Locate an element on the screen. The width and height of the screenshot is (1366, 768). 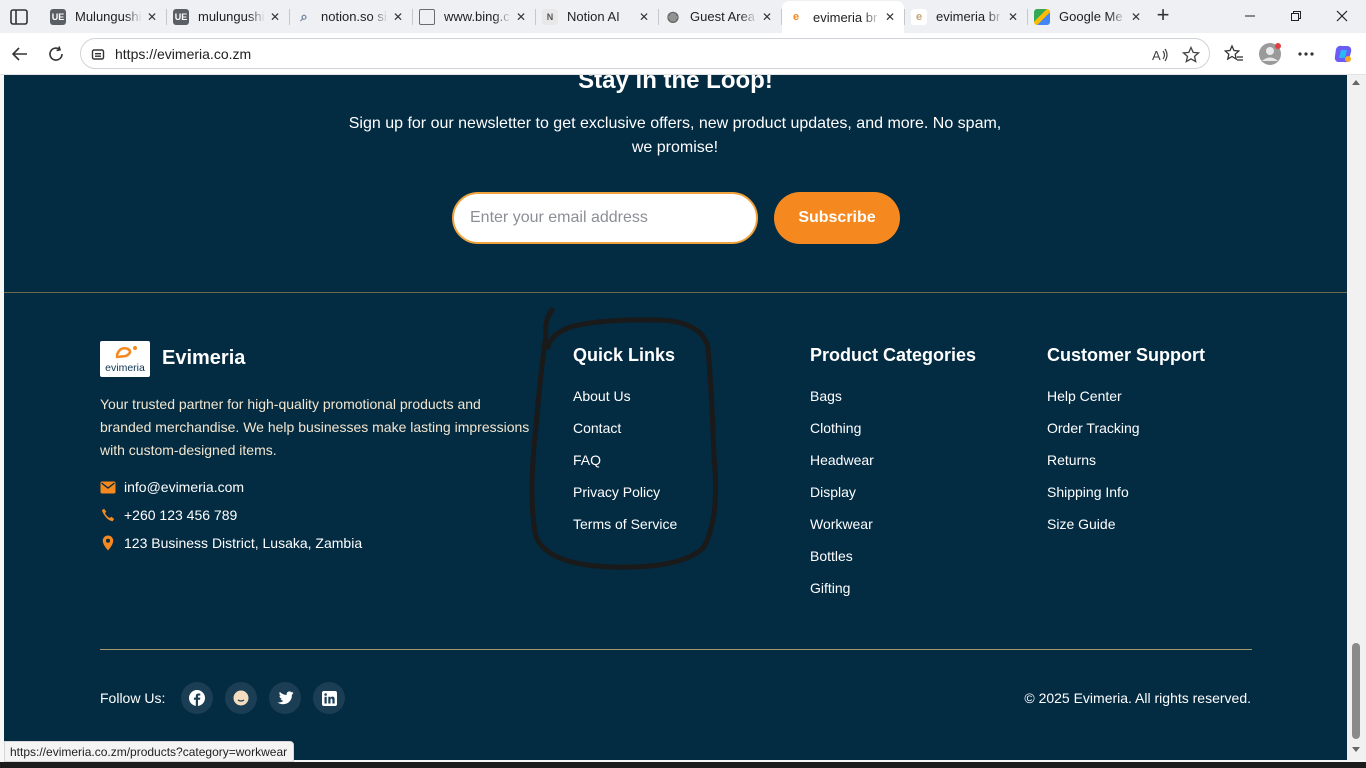
support-link-help-center: Help Center is located at coordinates (1126, 404).